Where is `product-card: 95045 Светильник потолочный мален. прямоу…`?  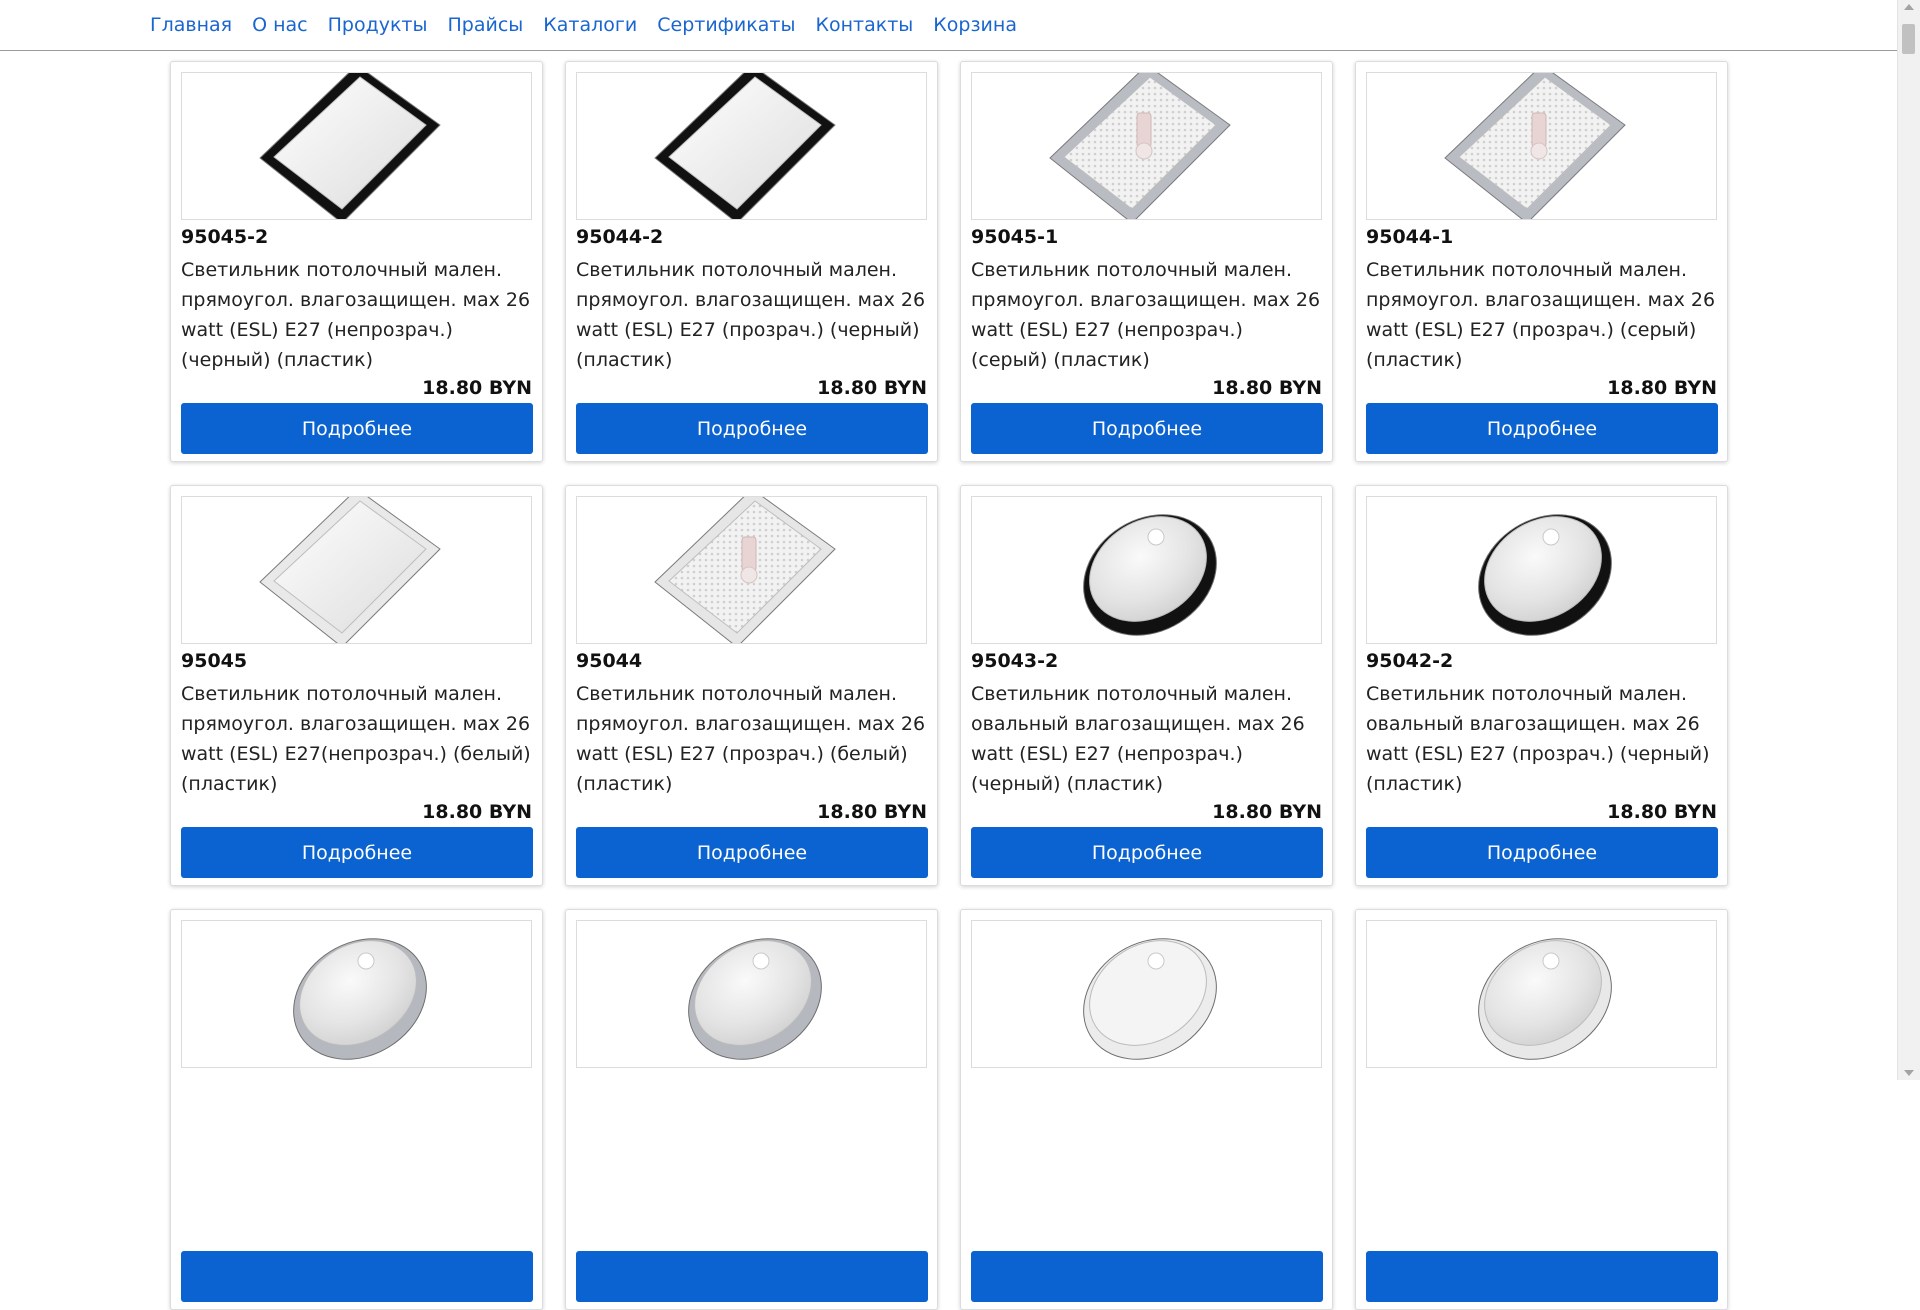
product-card: 95045 Светильник потолочный мален. прямоу… is located at coordinates (356, 685).